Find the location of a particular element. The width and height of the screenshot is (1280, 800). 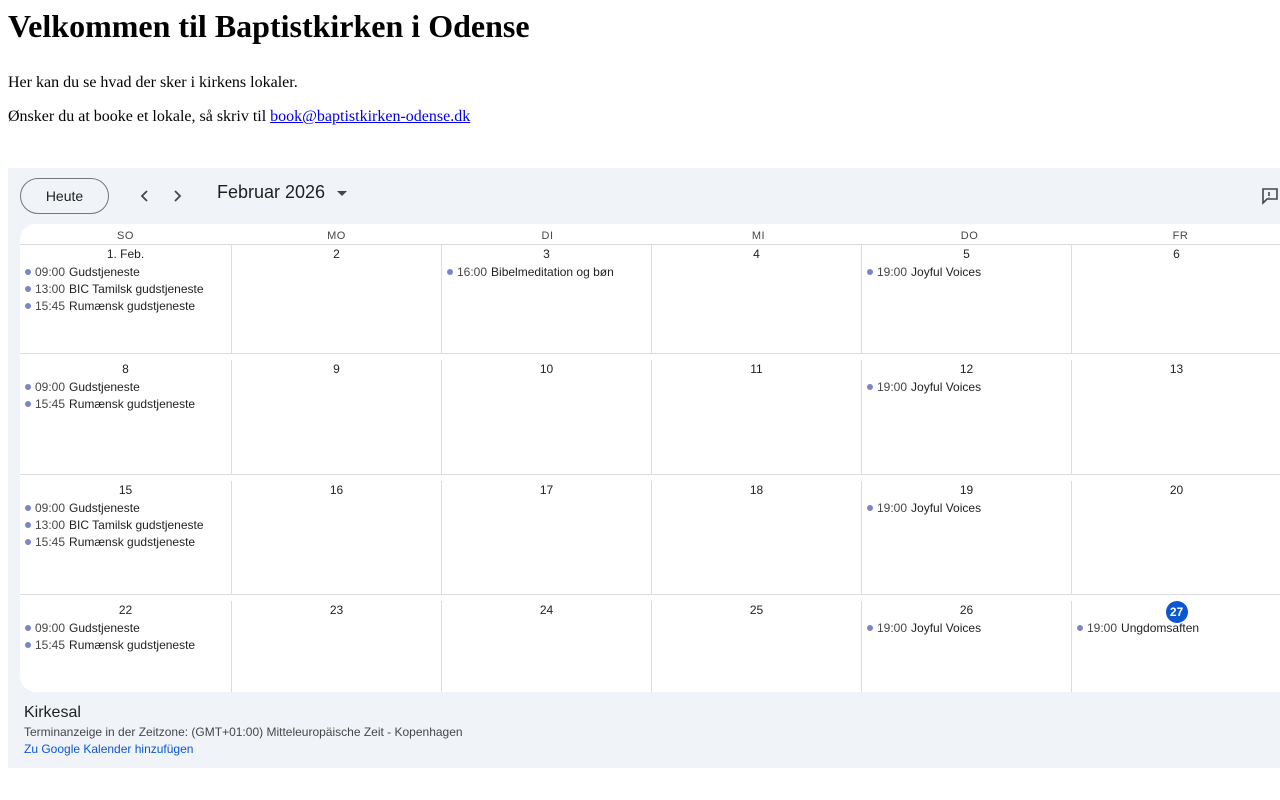

day-number: 1. Feb. is located at coordinates (125, 254).